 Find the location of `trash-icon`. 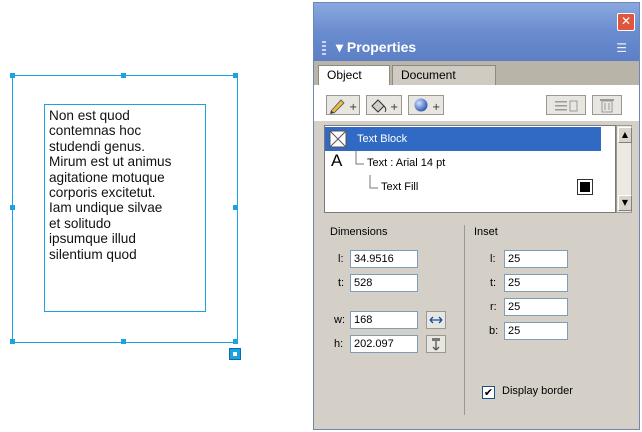

trash-icon is located at coordinates (607, 106).